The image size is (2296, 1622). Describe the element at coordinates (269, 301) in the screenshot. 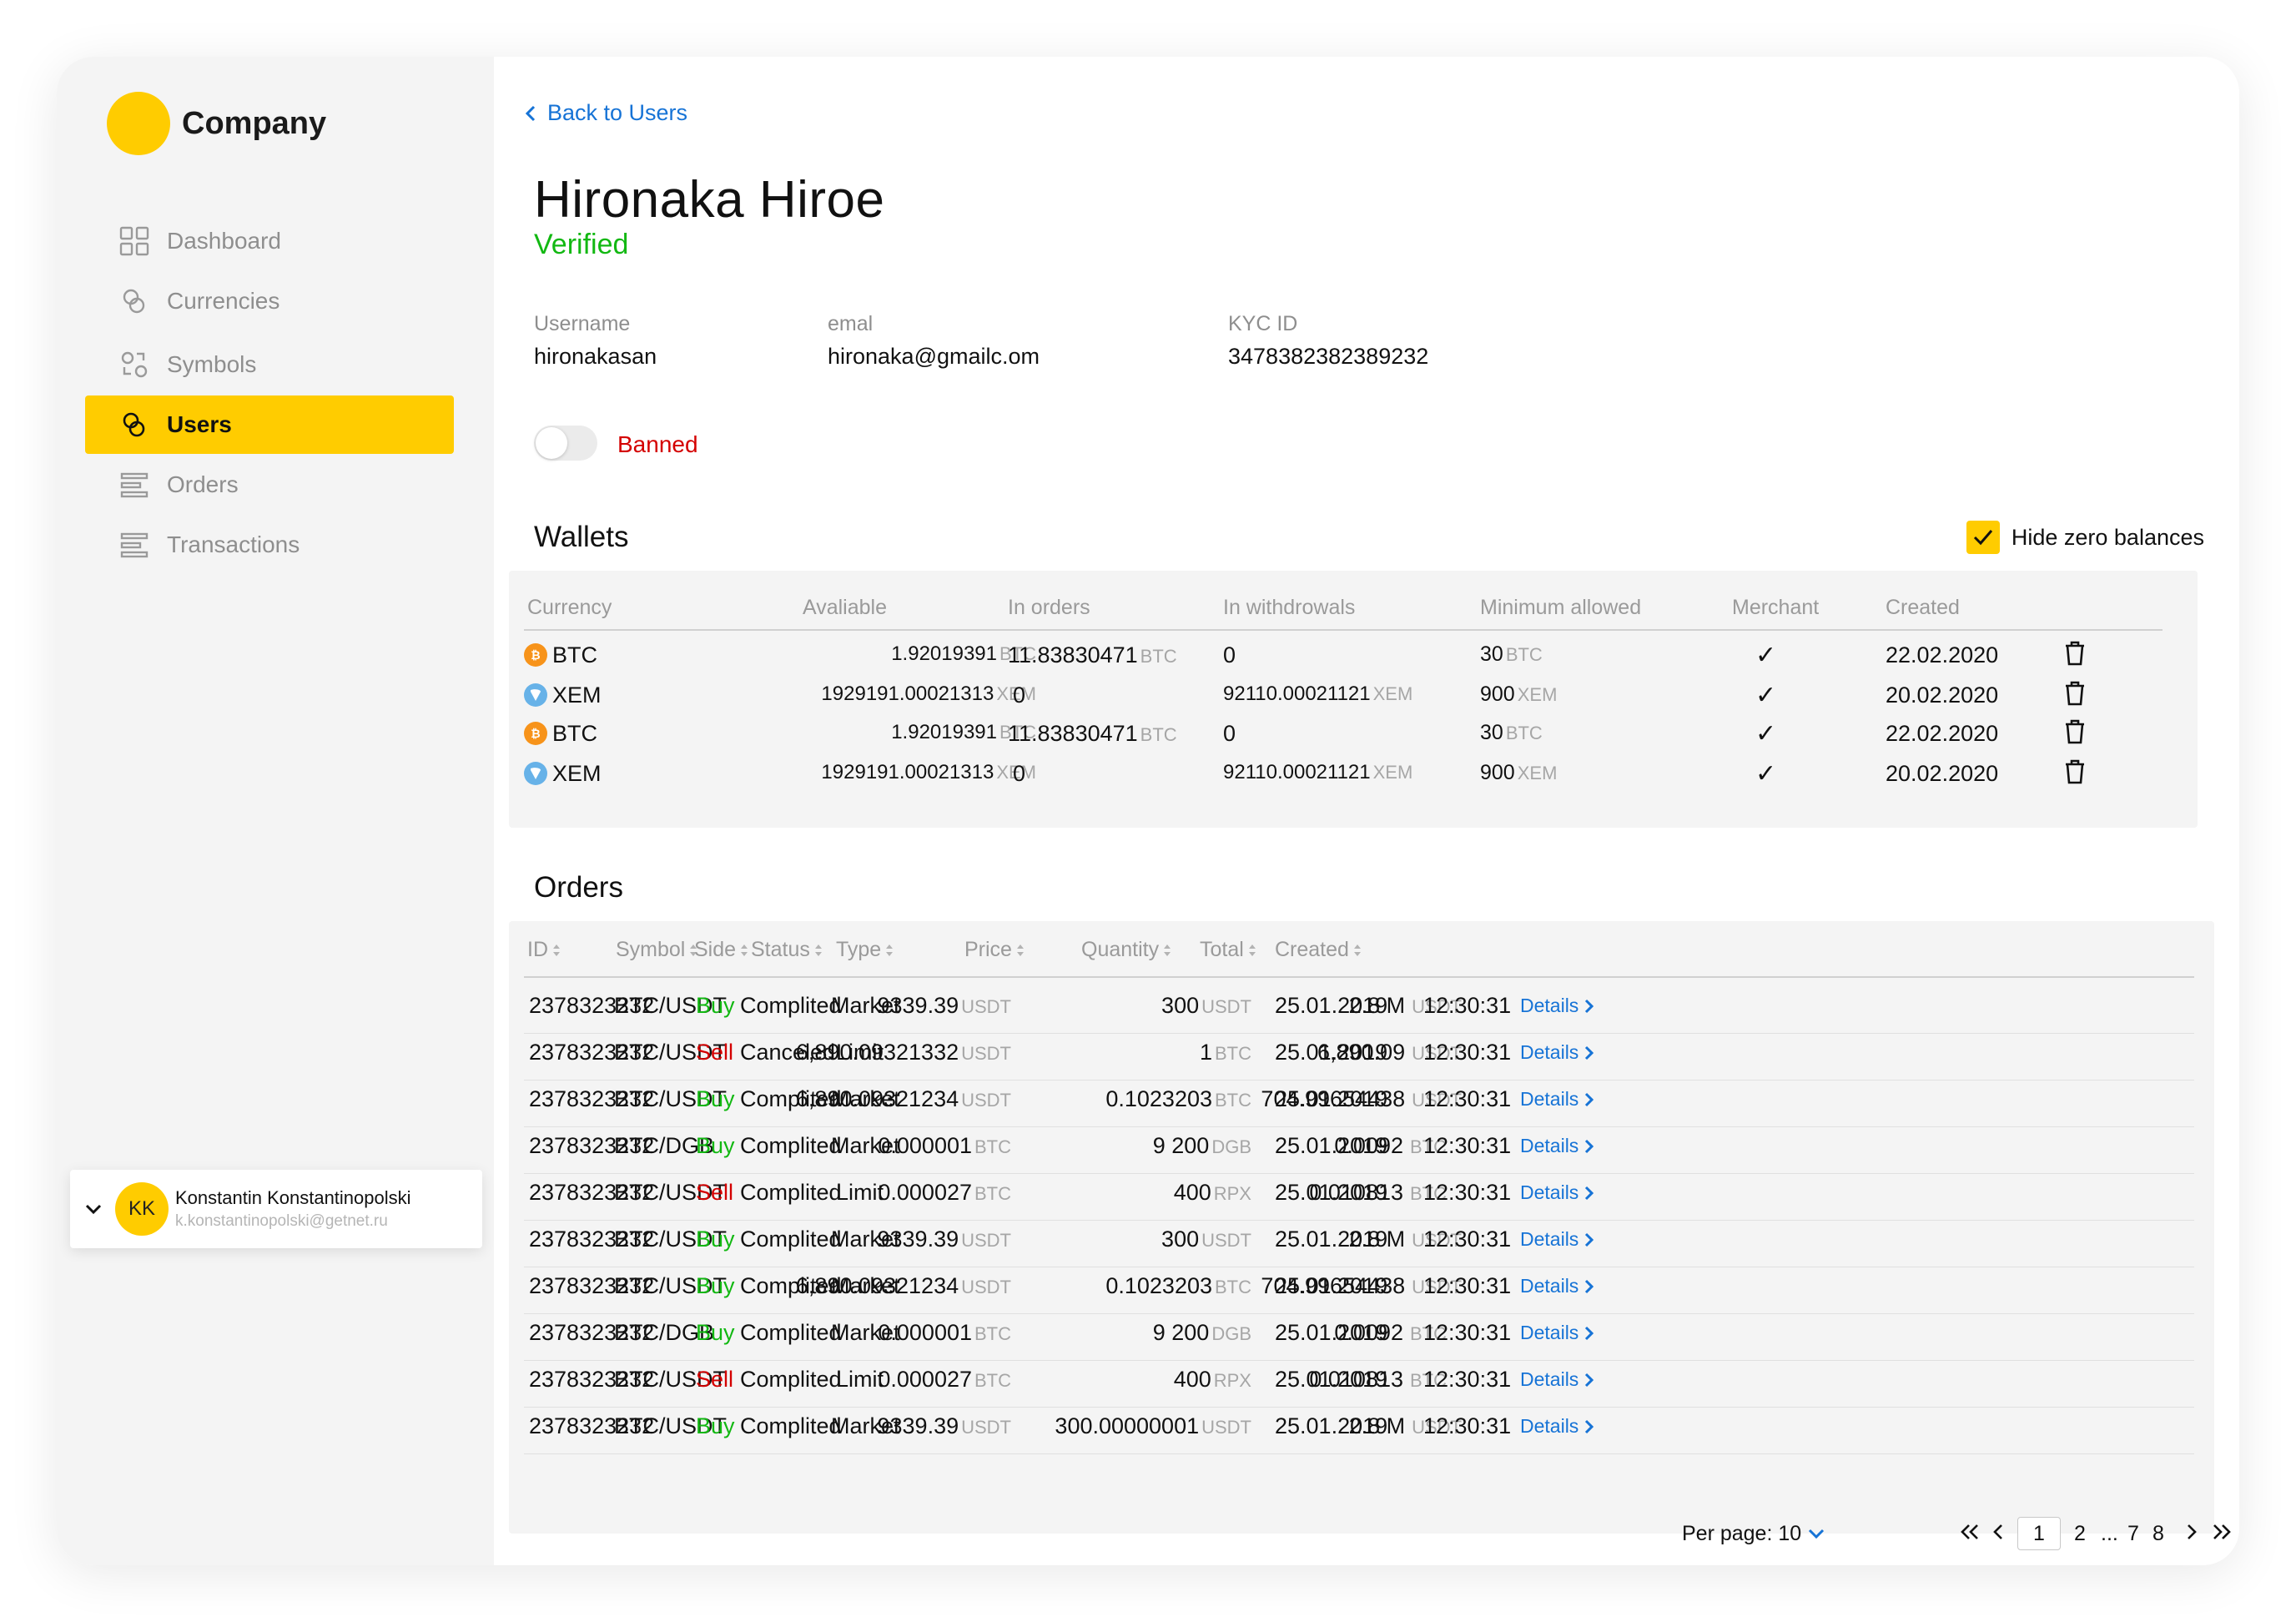

I see `sidebar-item-currencies: Currencies` at that location.